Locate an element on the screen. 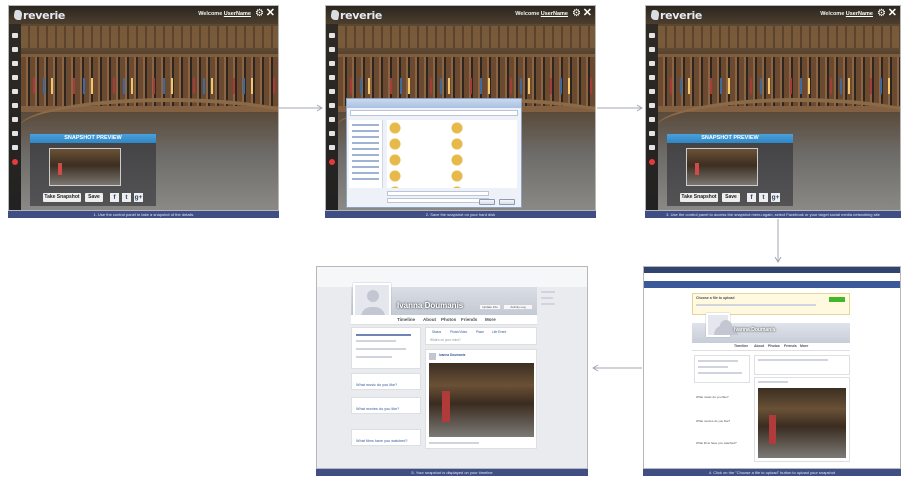 This screenshot has height=477, width=907. post-author: Ivanna Doumanis is located at coordinates (452, 355).